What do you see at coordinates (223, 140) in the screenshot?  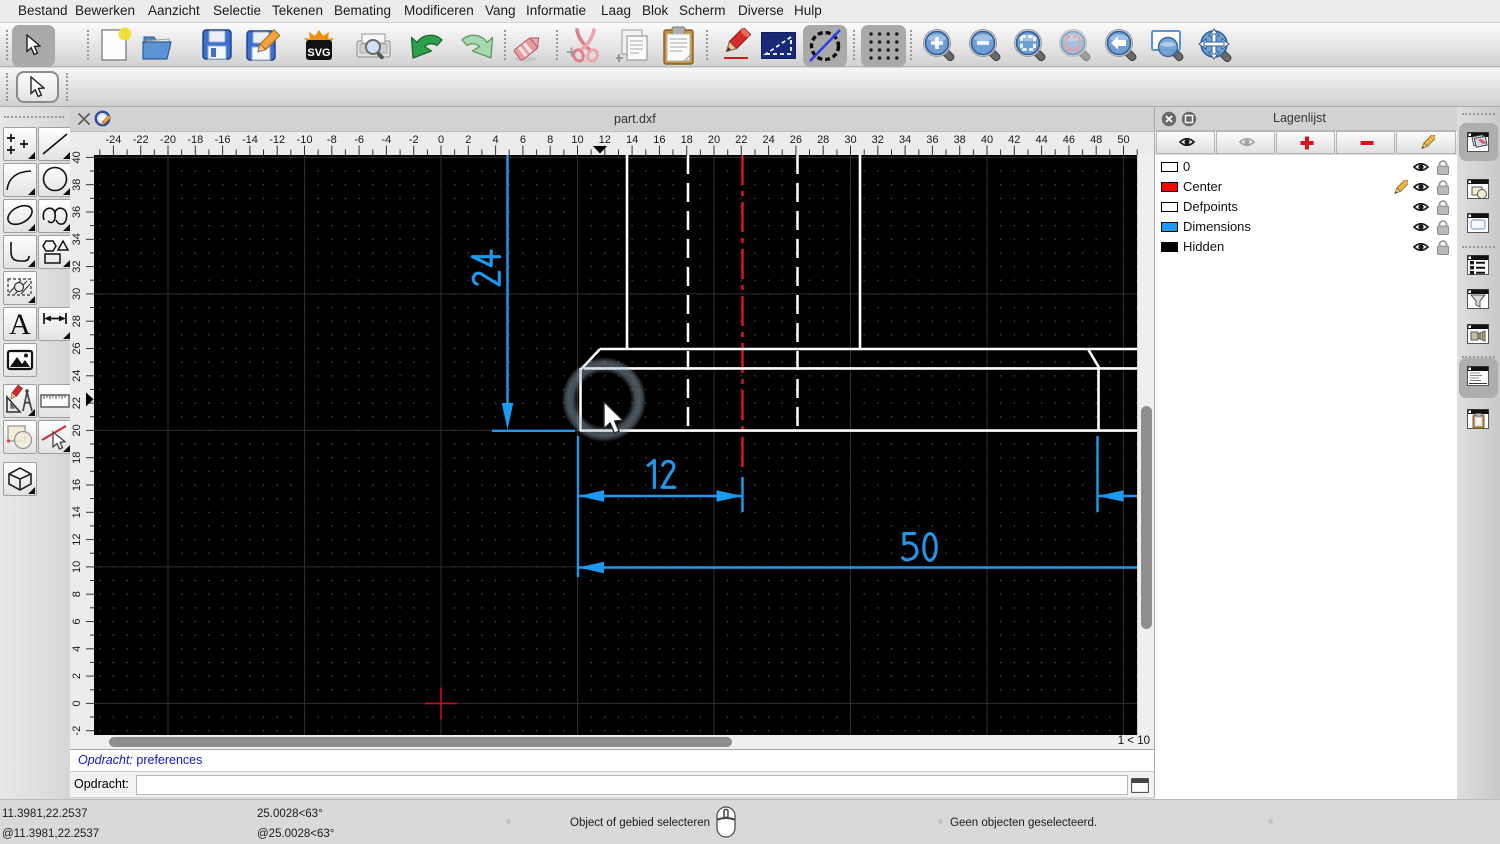 I see `svg-text: -16` at bounding box center [223, 140].